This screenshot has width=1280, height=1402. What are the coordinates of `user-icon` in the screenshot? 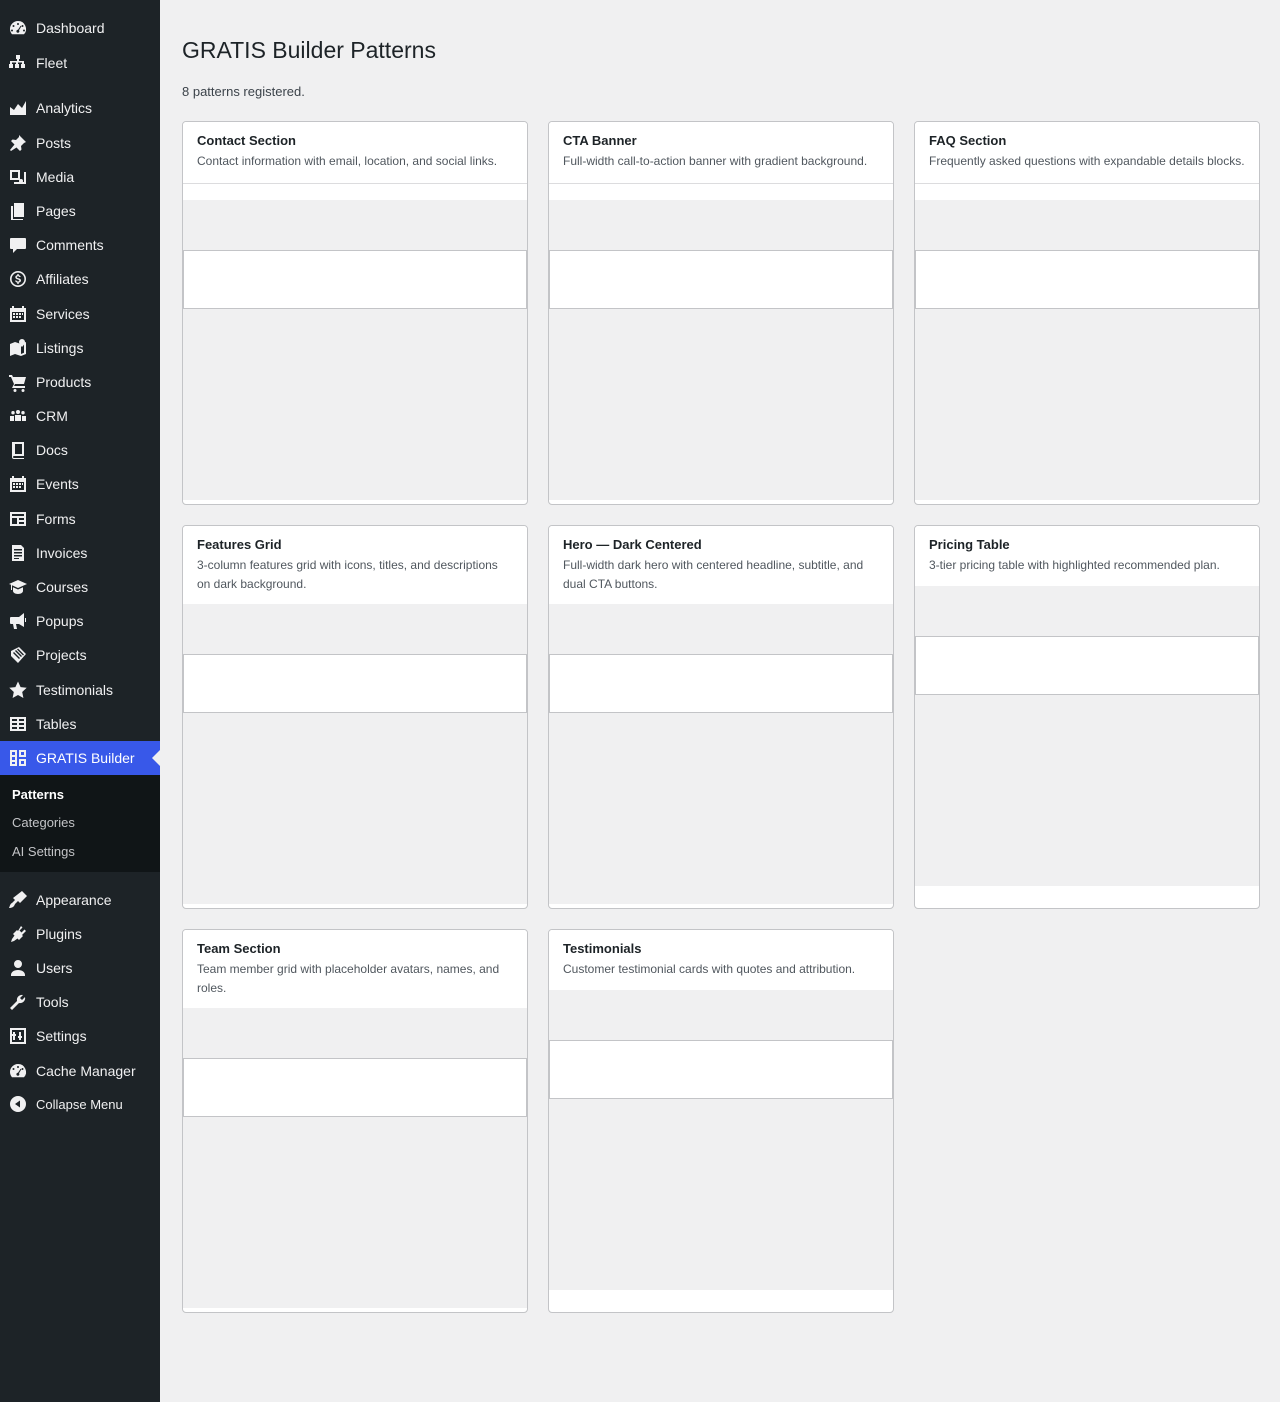 It's located at (18, 968).